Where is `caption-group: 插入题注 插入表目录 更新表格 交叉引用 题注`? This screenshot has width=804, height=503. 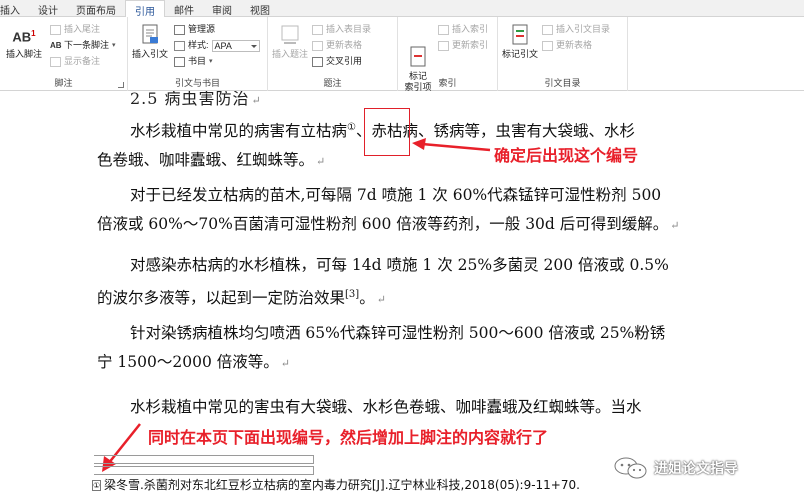
caption-group: 插入题注 插入表目录 更新表格 交叉引用 题注 is located at coordinates (333, 54).